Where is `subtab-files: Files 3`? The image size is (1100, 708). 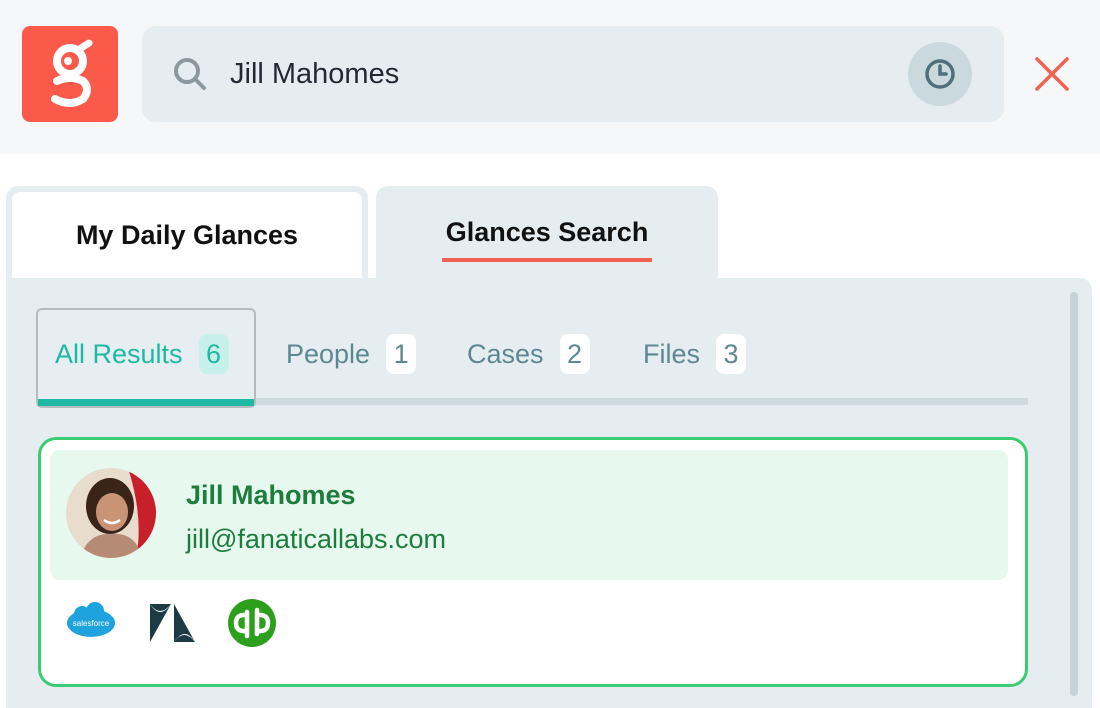 subtab-files: Files 3 is located at coordinates (695, 354).